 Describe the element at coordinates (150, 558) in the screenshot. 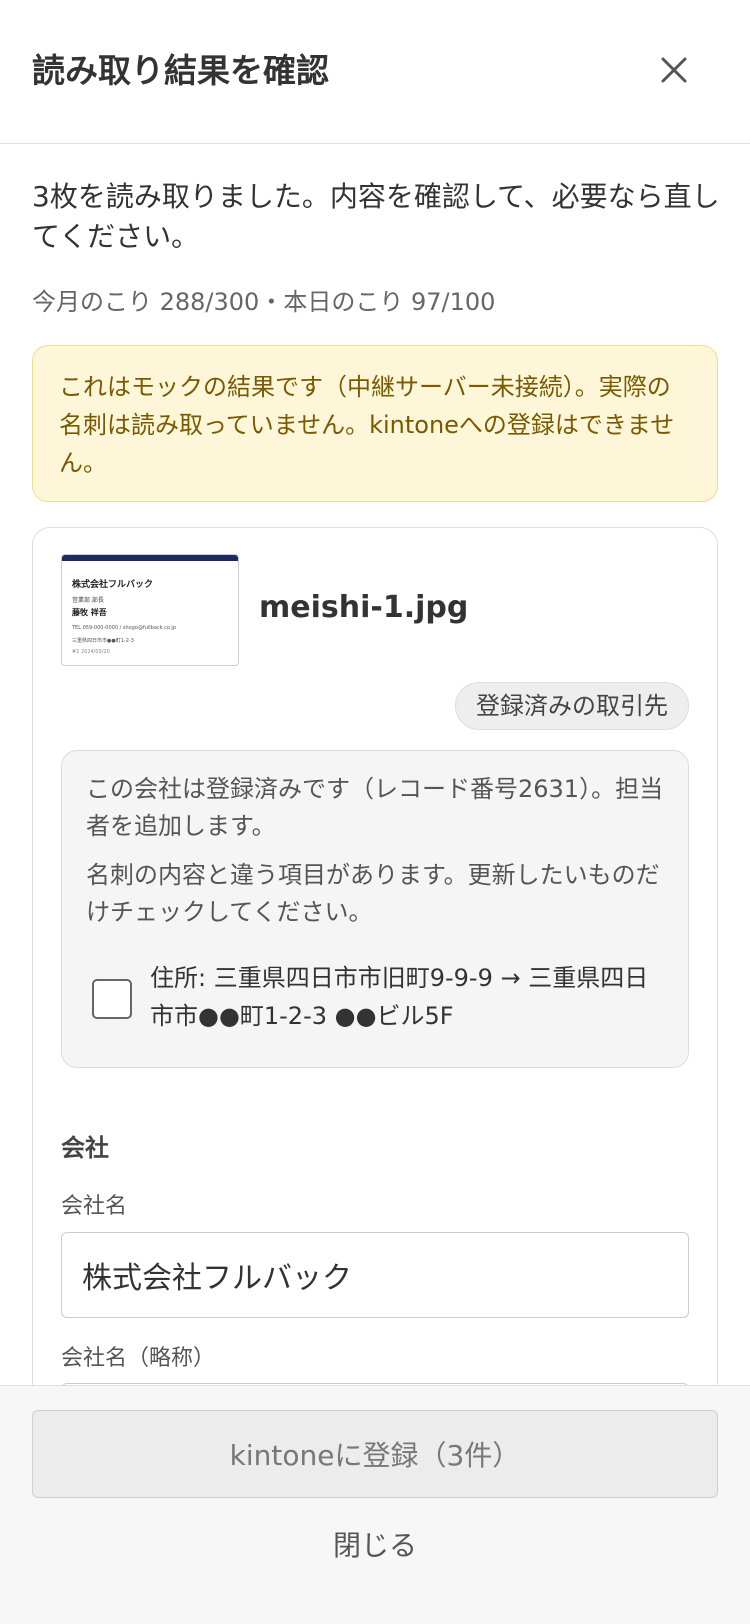

I see `thumbnail-header-bar` at that location.